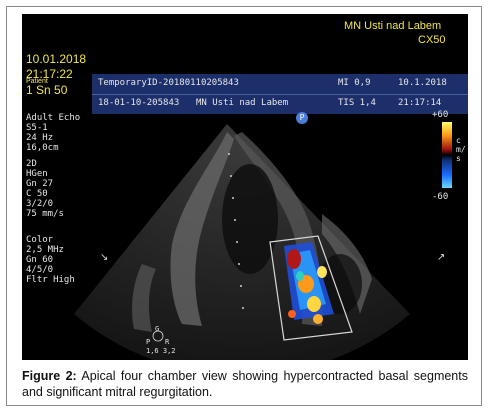 Image resolution: width=488 pixels, height=412 pixels. I want to click on values-2d: 3/2/0, so click(40, 204).